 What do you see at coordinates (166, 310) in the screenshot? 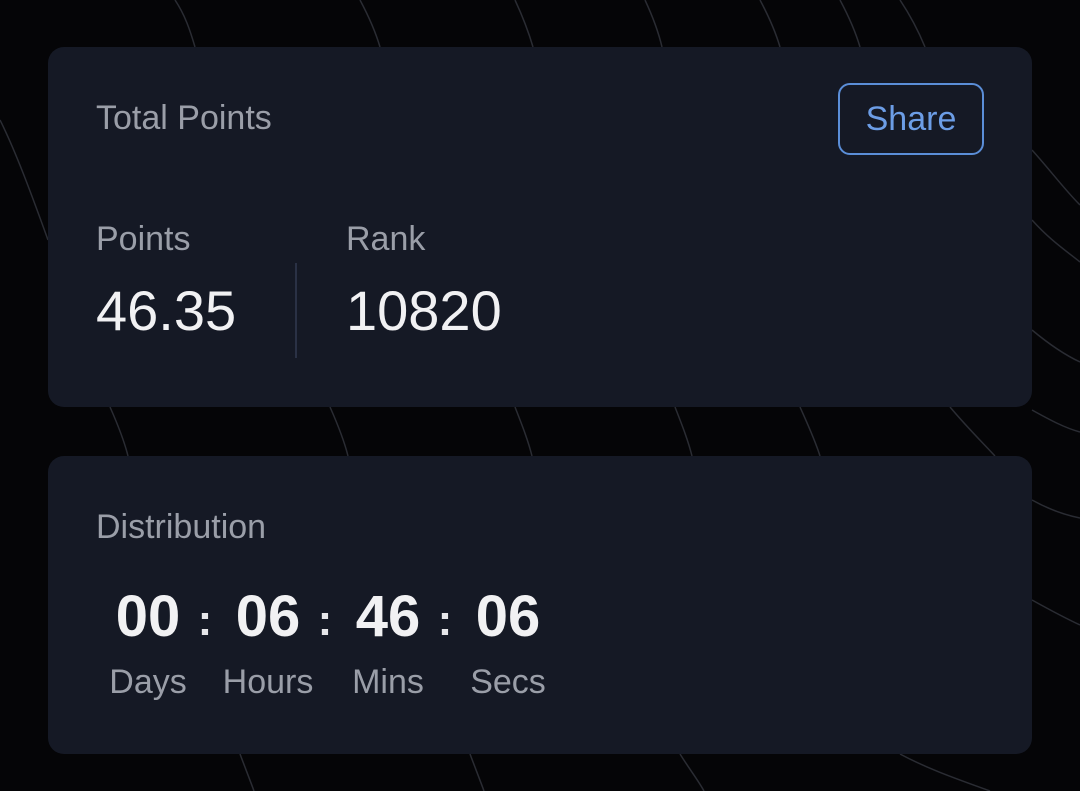
I see `points-value: 46.35` at bounding box center [166, 310].